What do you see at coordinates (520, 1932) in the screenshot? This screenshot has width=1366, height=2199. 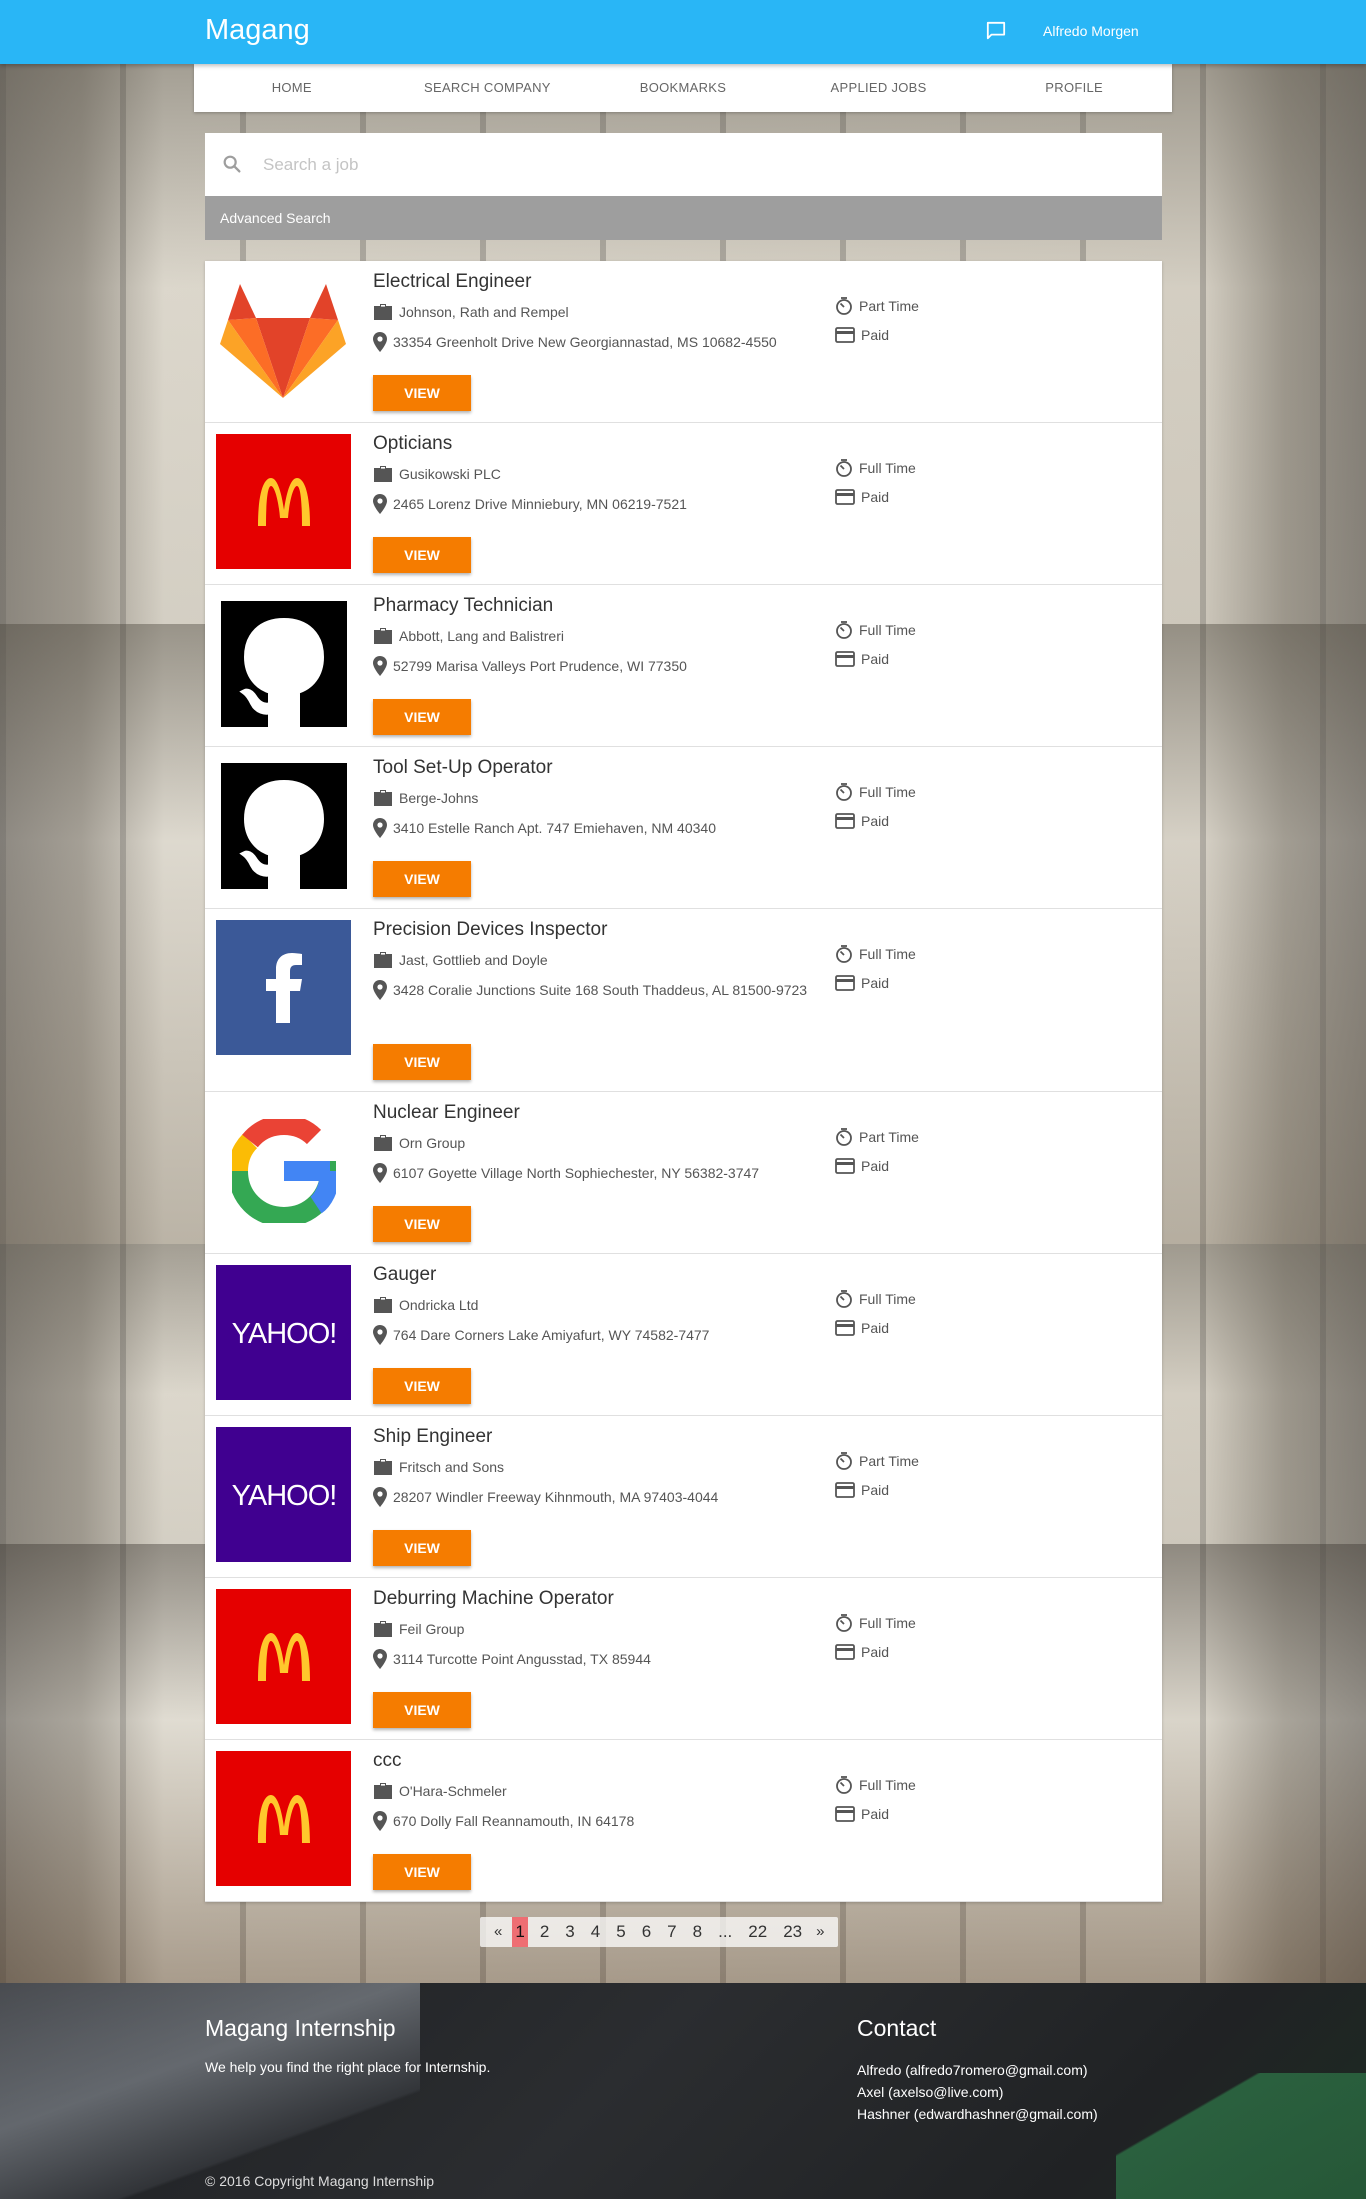 I see `pagination-page-current: 1` at bounding box center [520, 1932].